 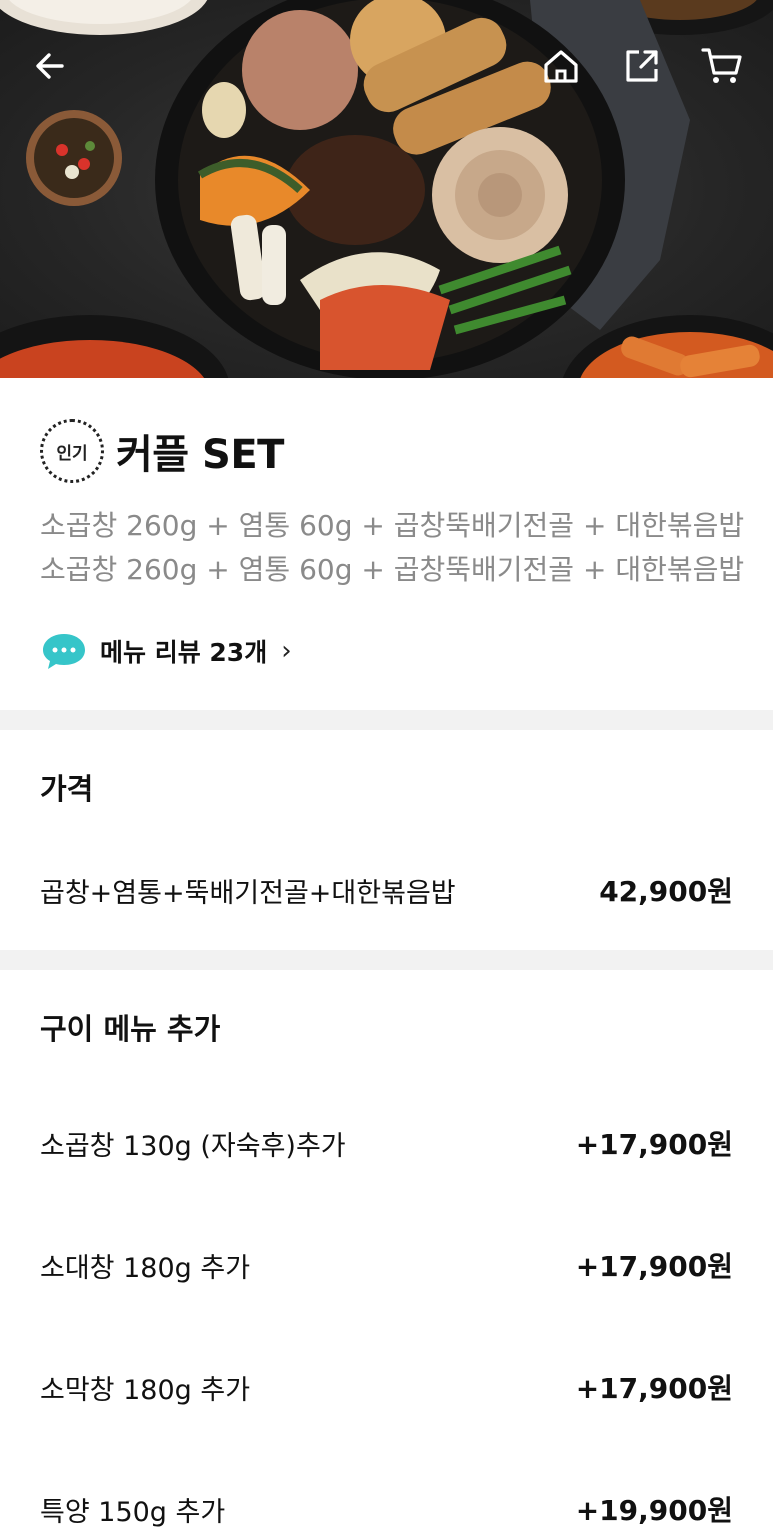 I want to click on price-section-title: 가격, so click(x=67, y=789).